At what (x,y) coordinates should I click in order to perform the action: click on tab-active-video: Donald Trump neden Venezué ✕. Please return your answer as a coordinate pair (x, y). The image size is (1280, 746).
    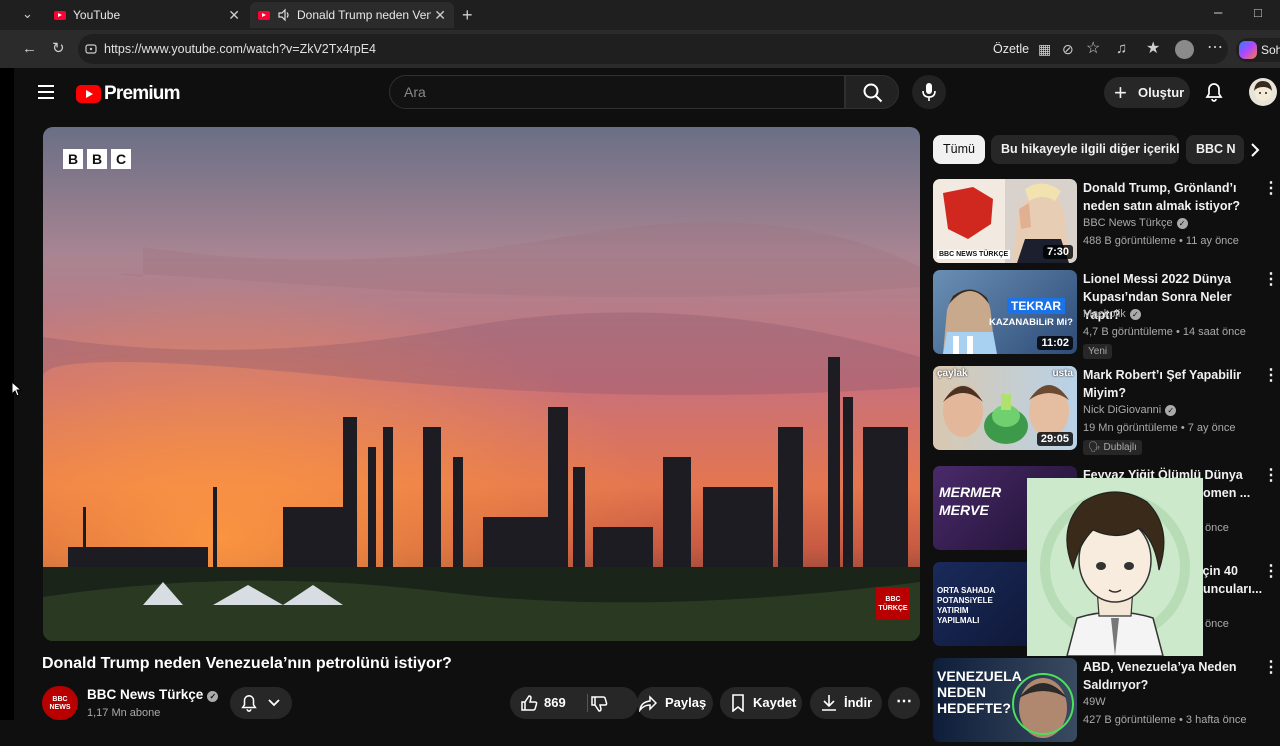
    Looking at the image, I should click on (352, 15).